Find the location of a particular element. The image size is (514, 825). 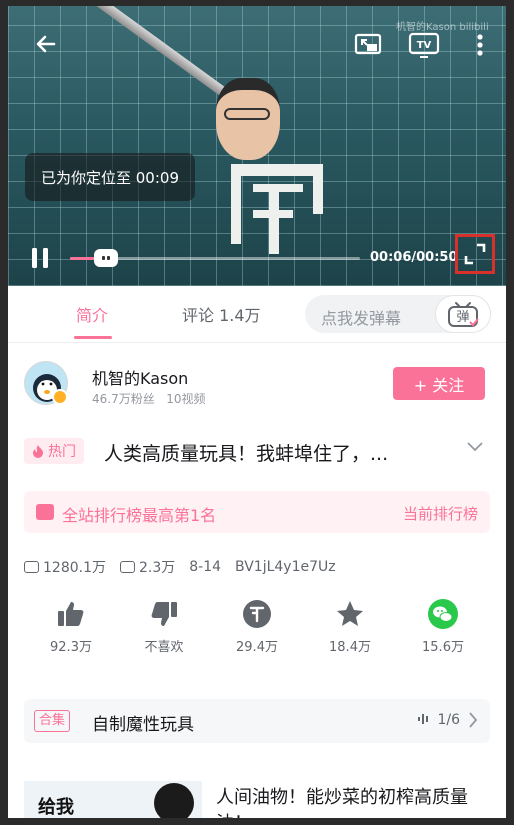

ranking-banner: 全站排行榜最高第1名 当前排行榜 is located at coordinates (257, 512).